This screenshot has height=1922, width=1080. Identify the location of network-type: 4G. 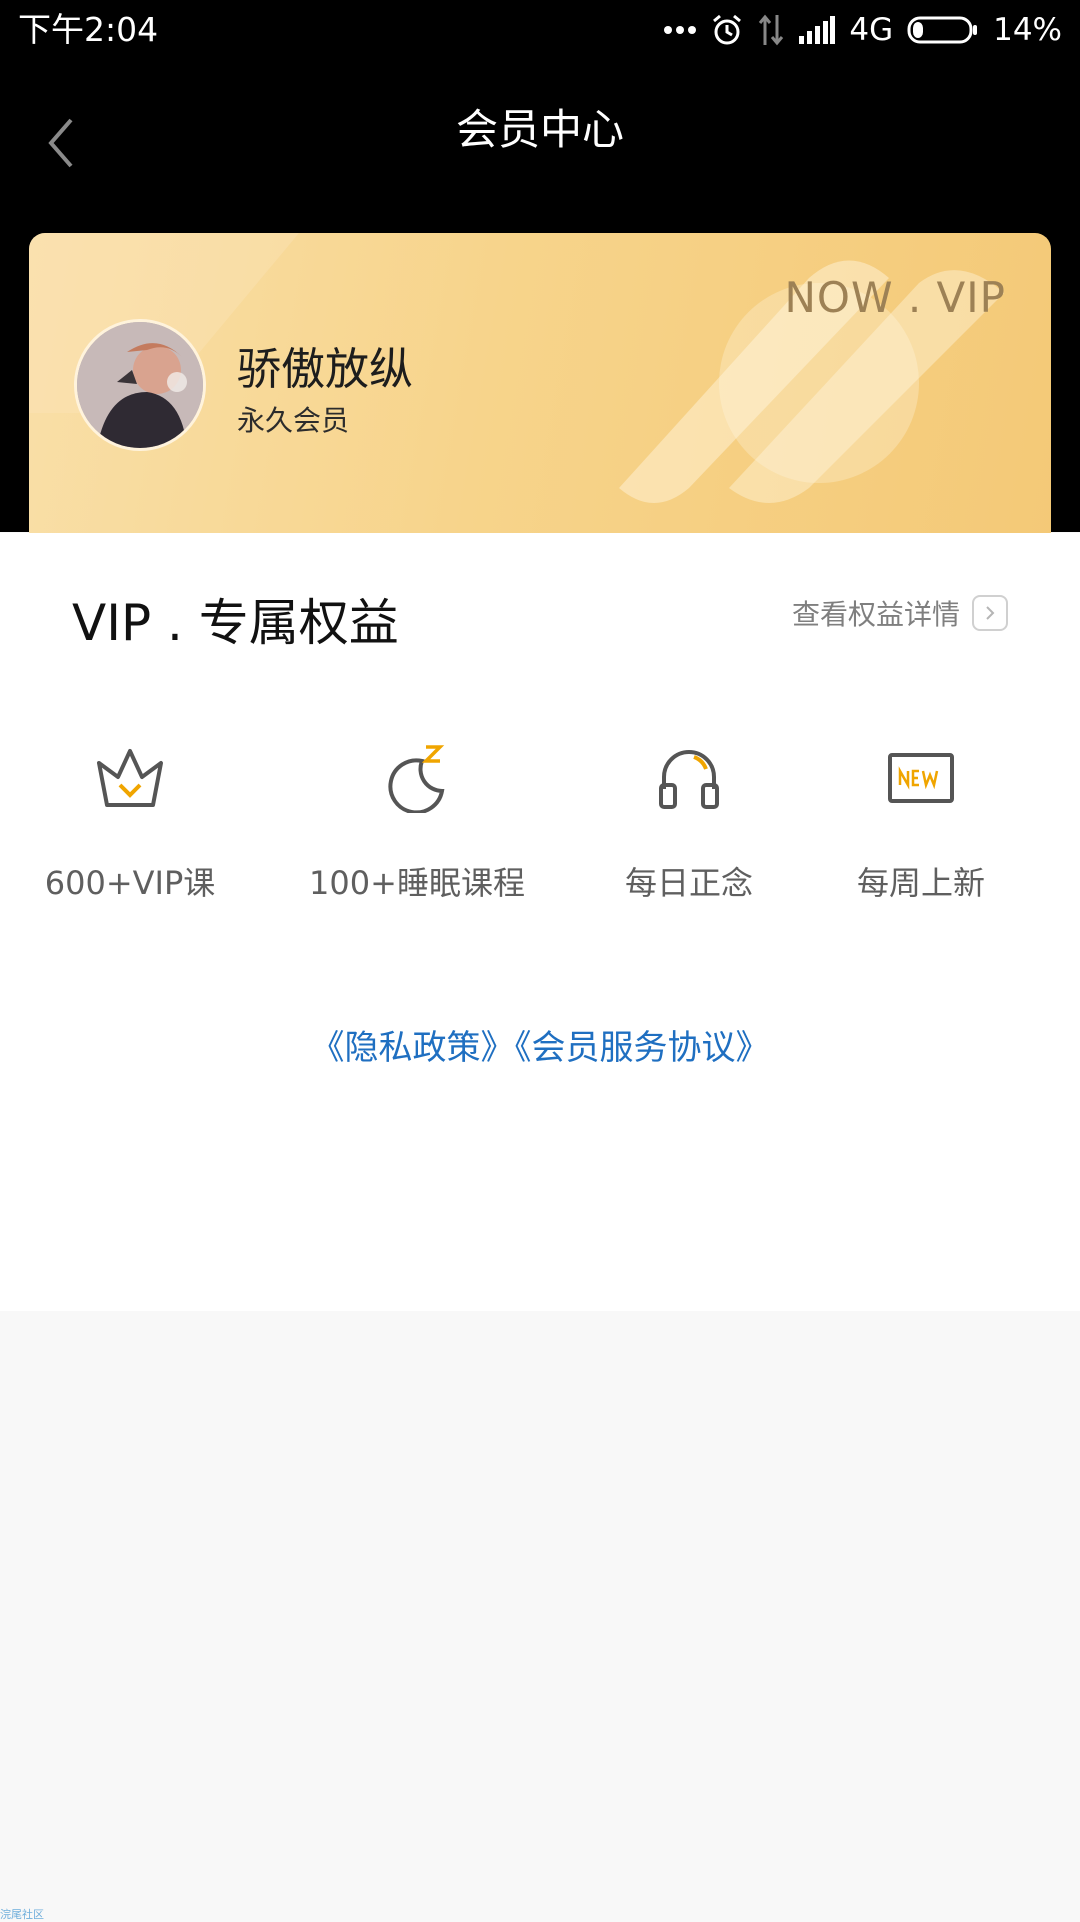
(871, 30).